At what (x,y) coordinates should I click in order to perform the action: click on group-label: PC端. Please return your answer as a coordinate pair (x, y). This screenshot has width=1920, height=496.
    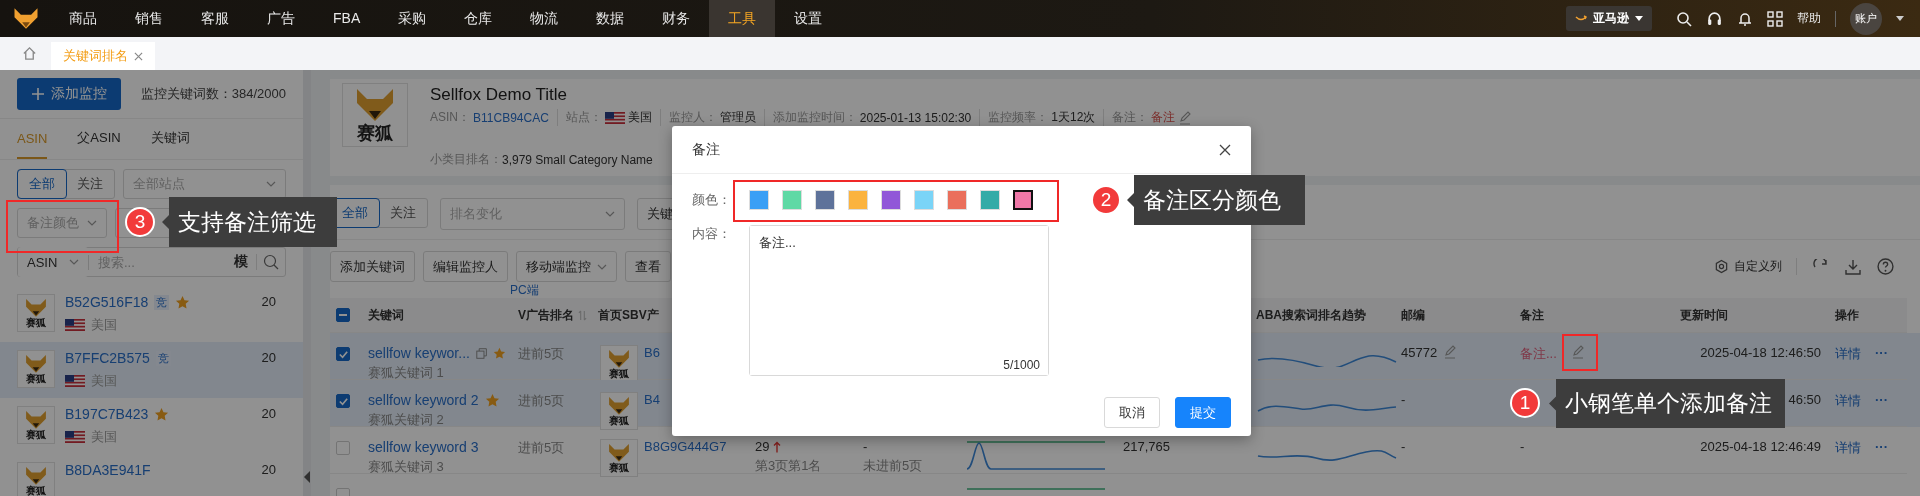
    Looking at the image, I should click on (524, 290).